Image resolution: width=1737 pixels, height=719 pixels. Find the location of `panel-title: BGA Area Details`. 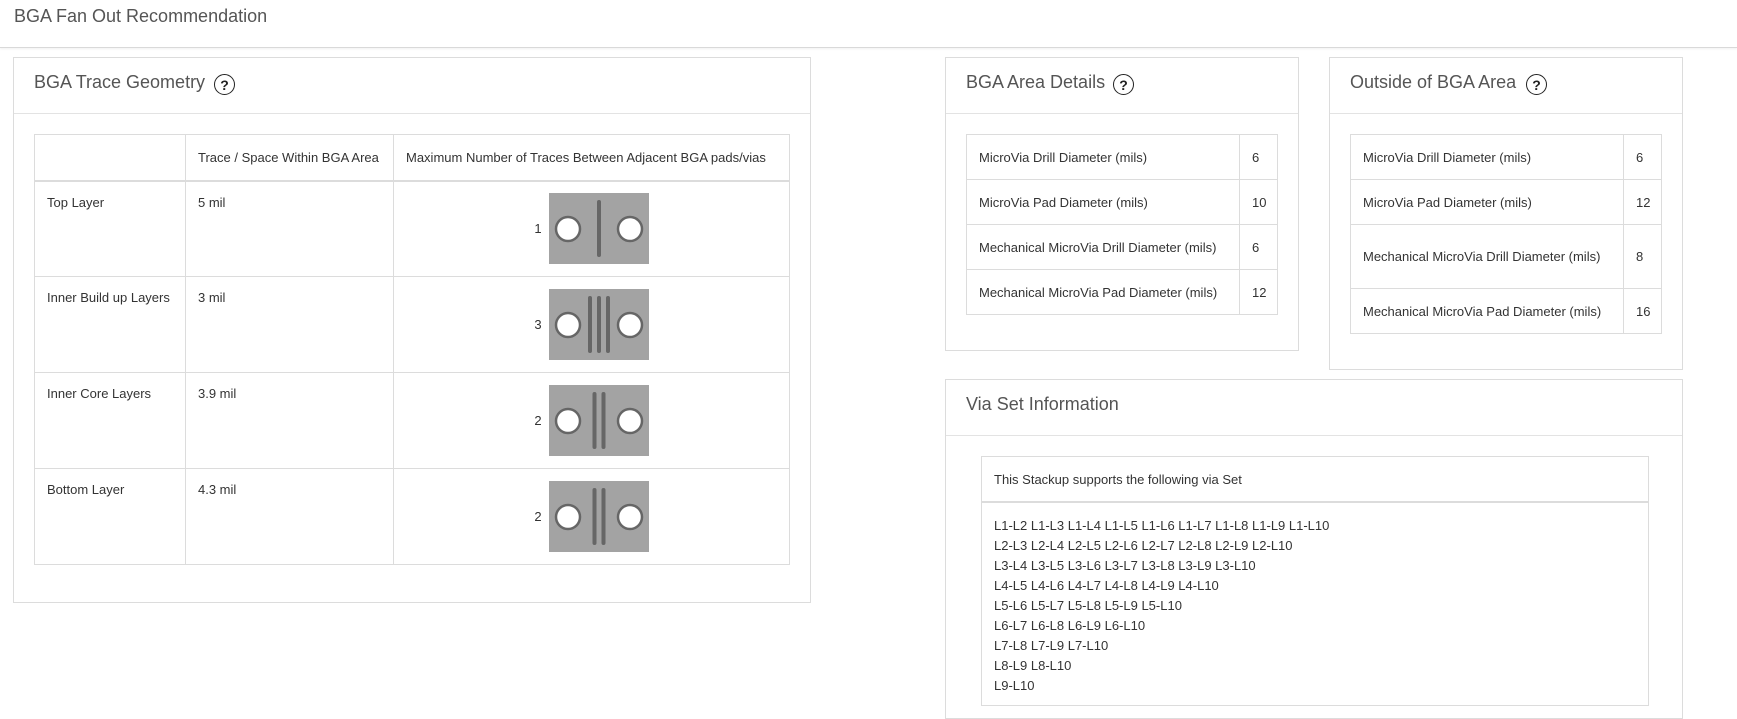

panel-title: BGA Area Details is located at coordinates (1036, 82).